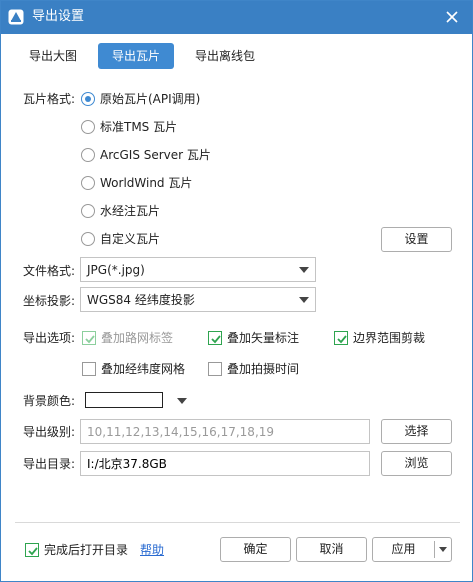 The width and height of the screenshot is (473, 582). What do you see at coordinates (53, 56) in the screenshot?
I see `tab-export-large-image: 导出大图` at bounding box center [53, 56].